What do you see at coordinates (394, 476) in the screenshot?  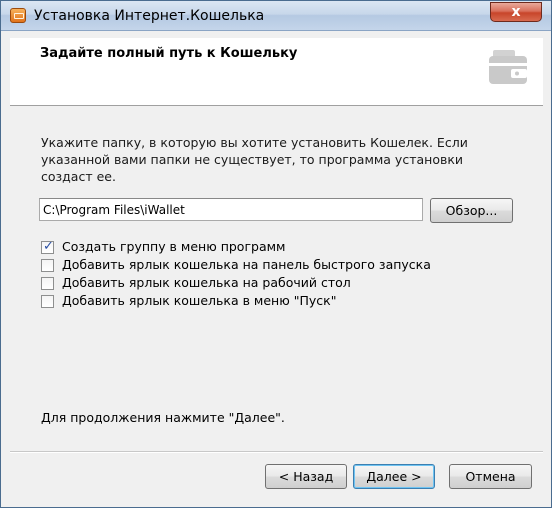 I see `next-button: Далее >` at bounding box center [394, 476].